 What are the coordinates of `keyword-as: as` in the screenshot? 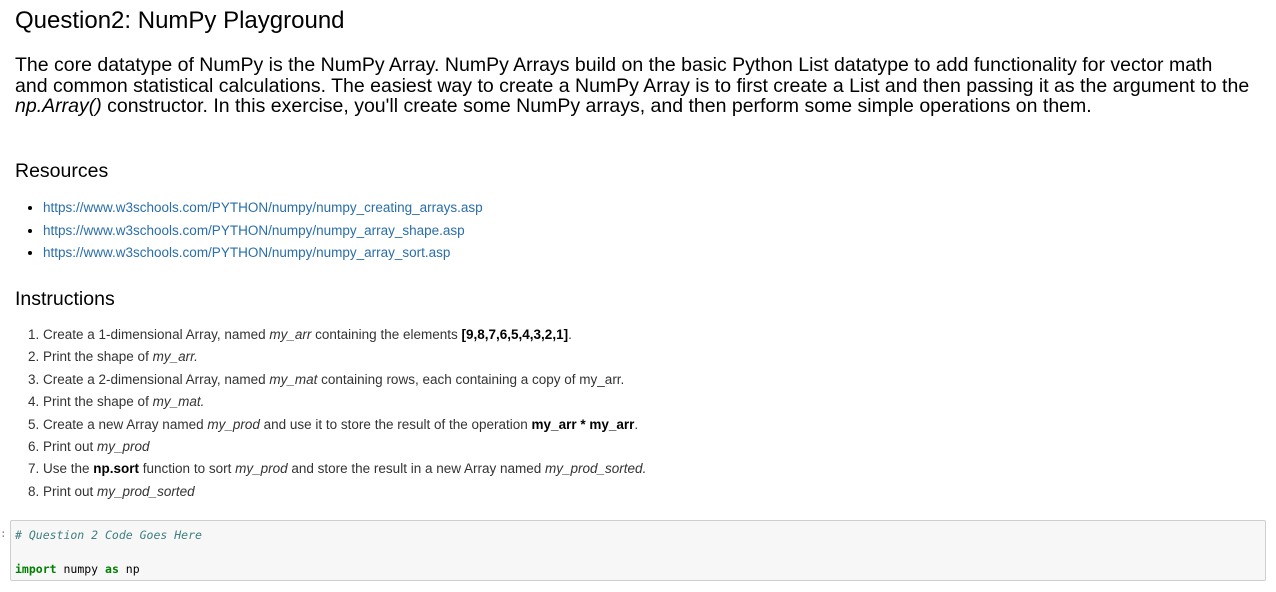 It's located at (112, 569).